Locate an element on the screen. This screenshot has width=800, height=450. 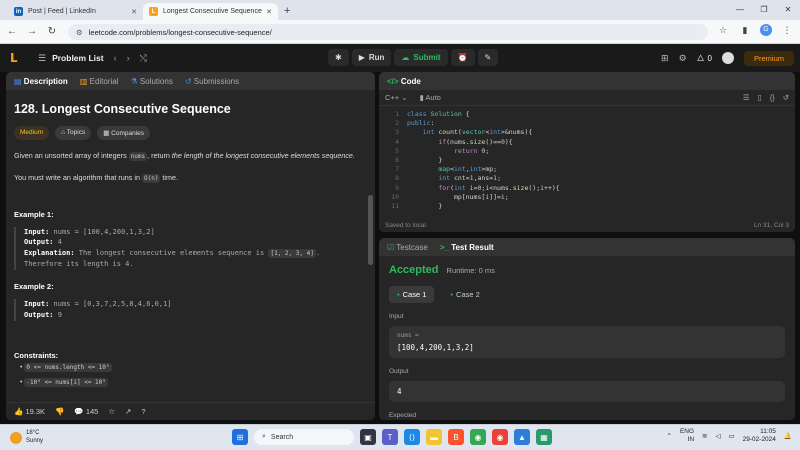
tab-testcase: ☑ Testcase is located at coordinates (407, 247).